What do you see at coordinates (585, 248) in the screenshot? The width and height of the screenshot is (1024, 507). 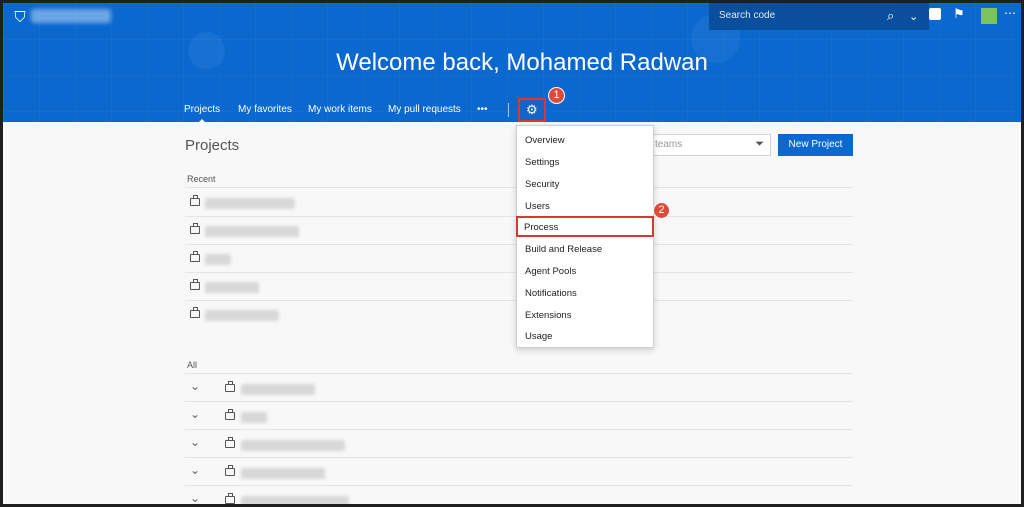 I see `menu-item-build-and-release: Build and Release` at bounding box center [585, 248].